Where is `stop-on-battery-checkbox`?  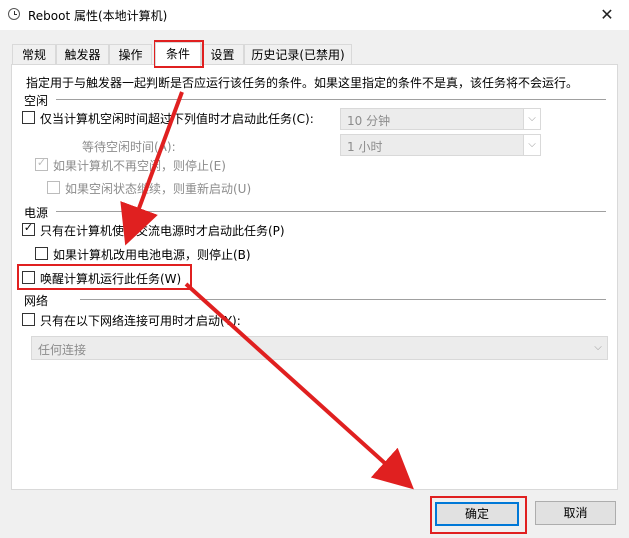
stop-on-battery-checkbox is located at coordinates (41, 253).